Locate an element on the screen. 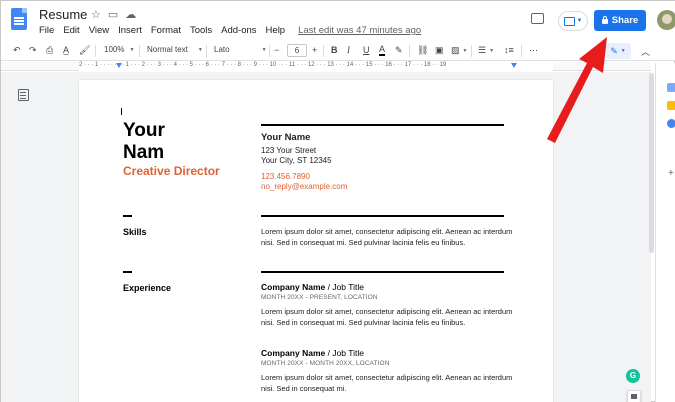  style-select: Normal text ▼ is located at coordinates (175, 49).